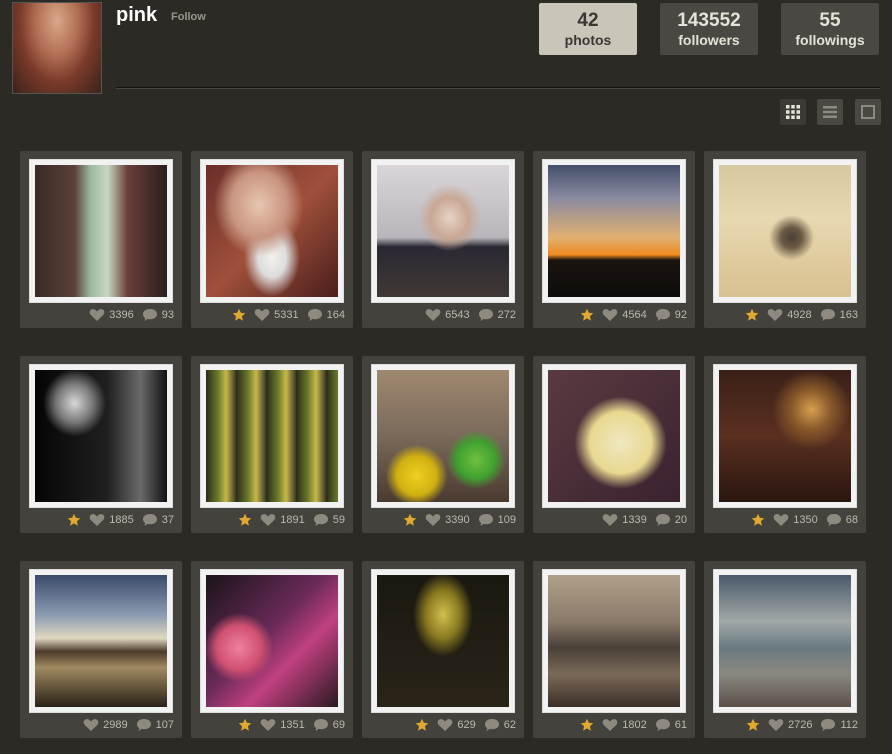 The image size is (892, 754). I want to click on photo-card: 1339 20, so click(614, 444).